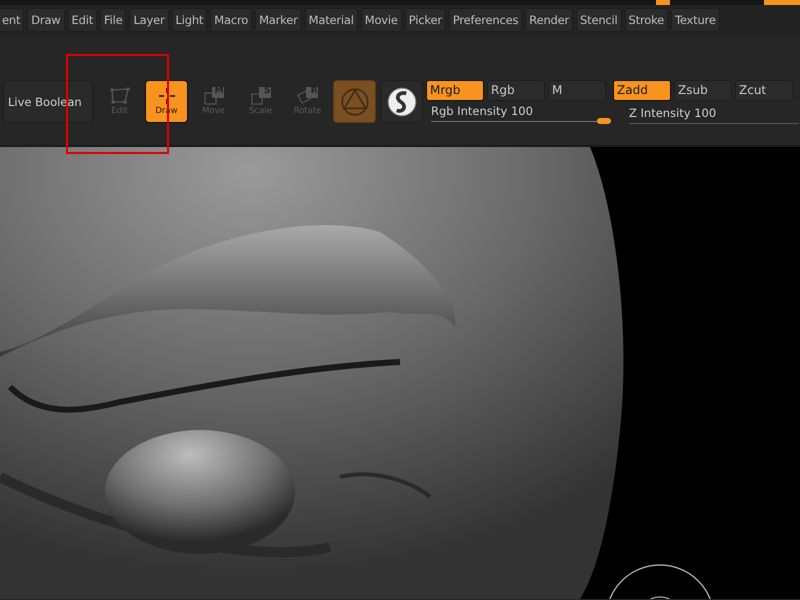 This screenshot has height=600, width=800. I want to click on menu-item: Preferences, so click(485, 20).